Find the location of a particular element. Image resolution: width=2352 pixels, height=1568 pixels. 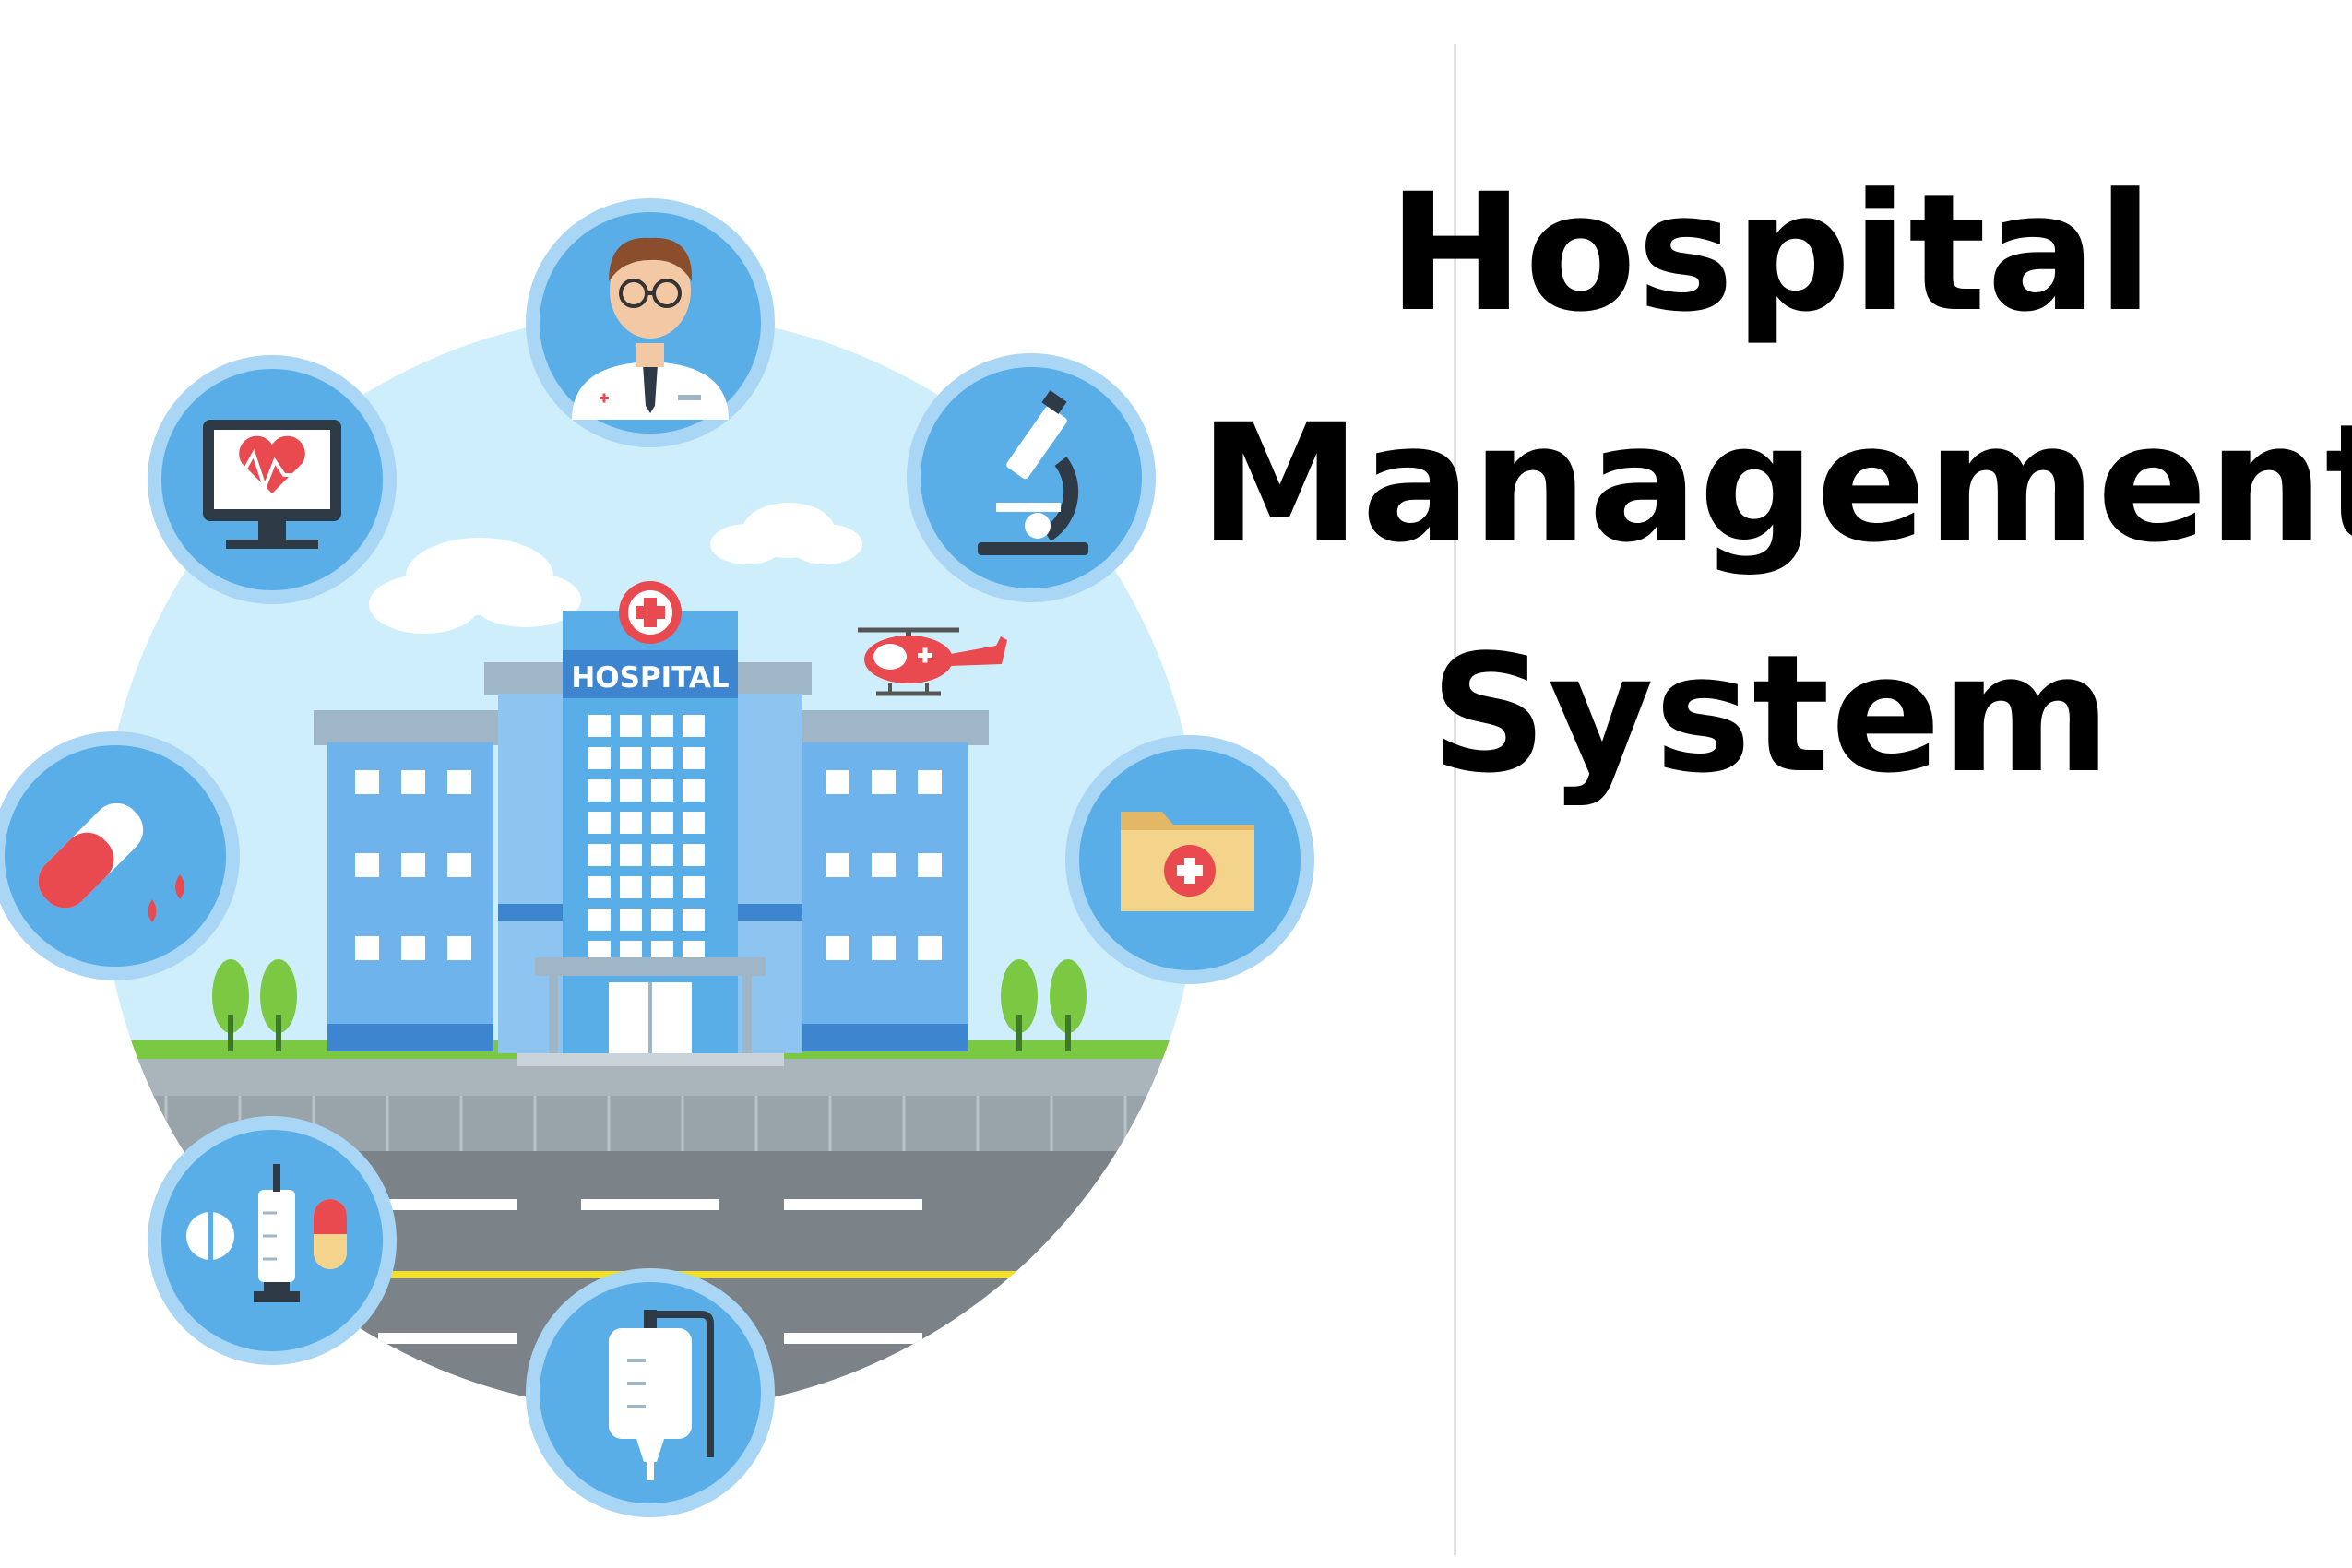

medicine-badge is located at coordinates (272, 1240).